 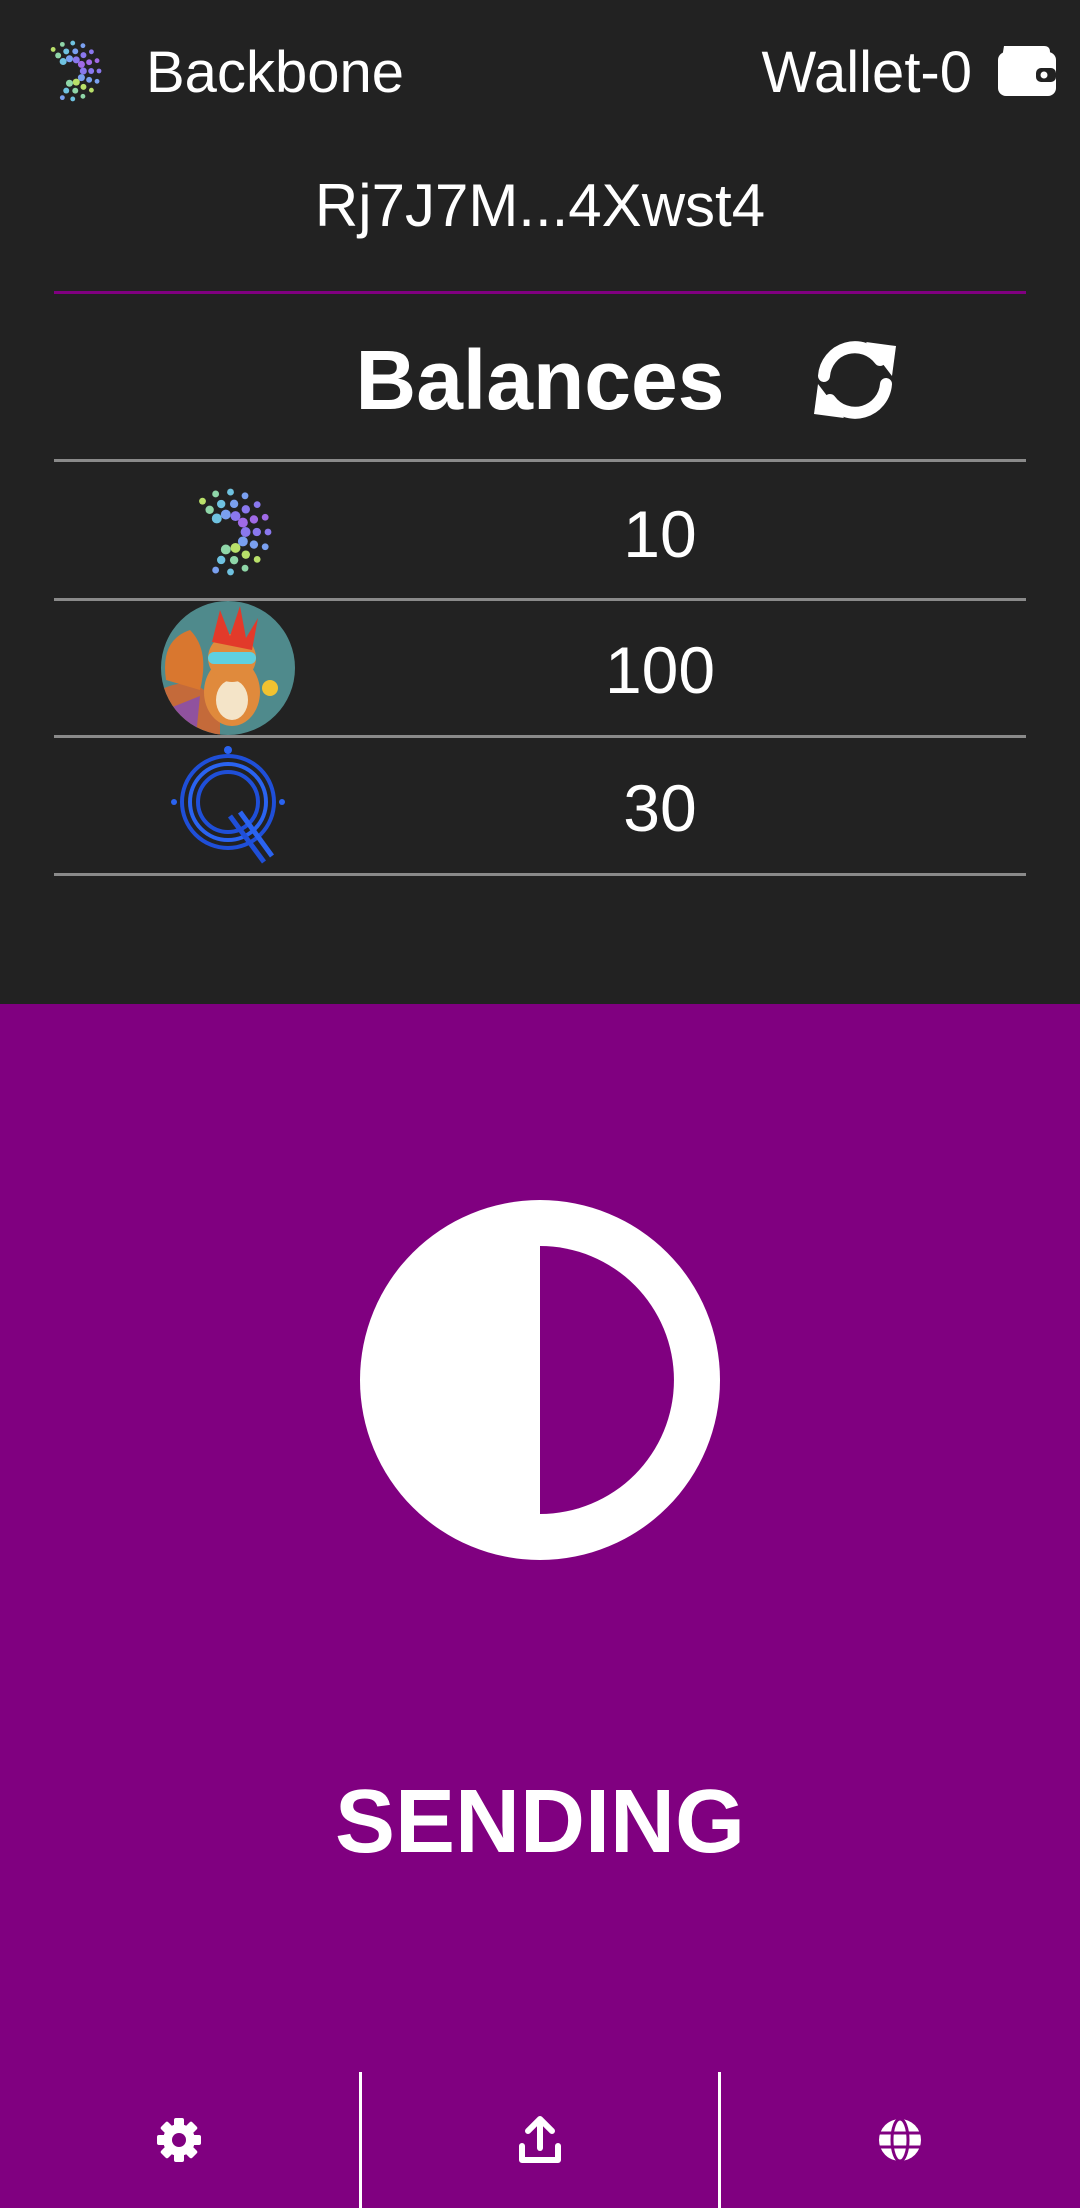 I want to click on upload-icon, so click(x=540, y=2139).